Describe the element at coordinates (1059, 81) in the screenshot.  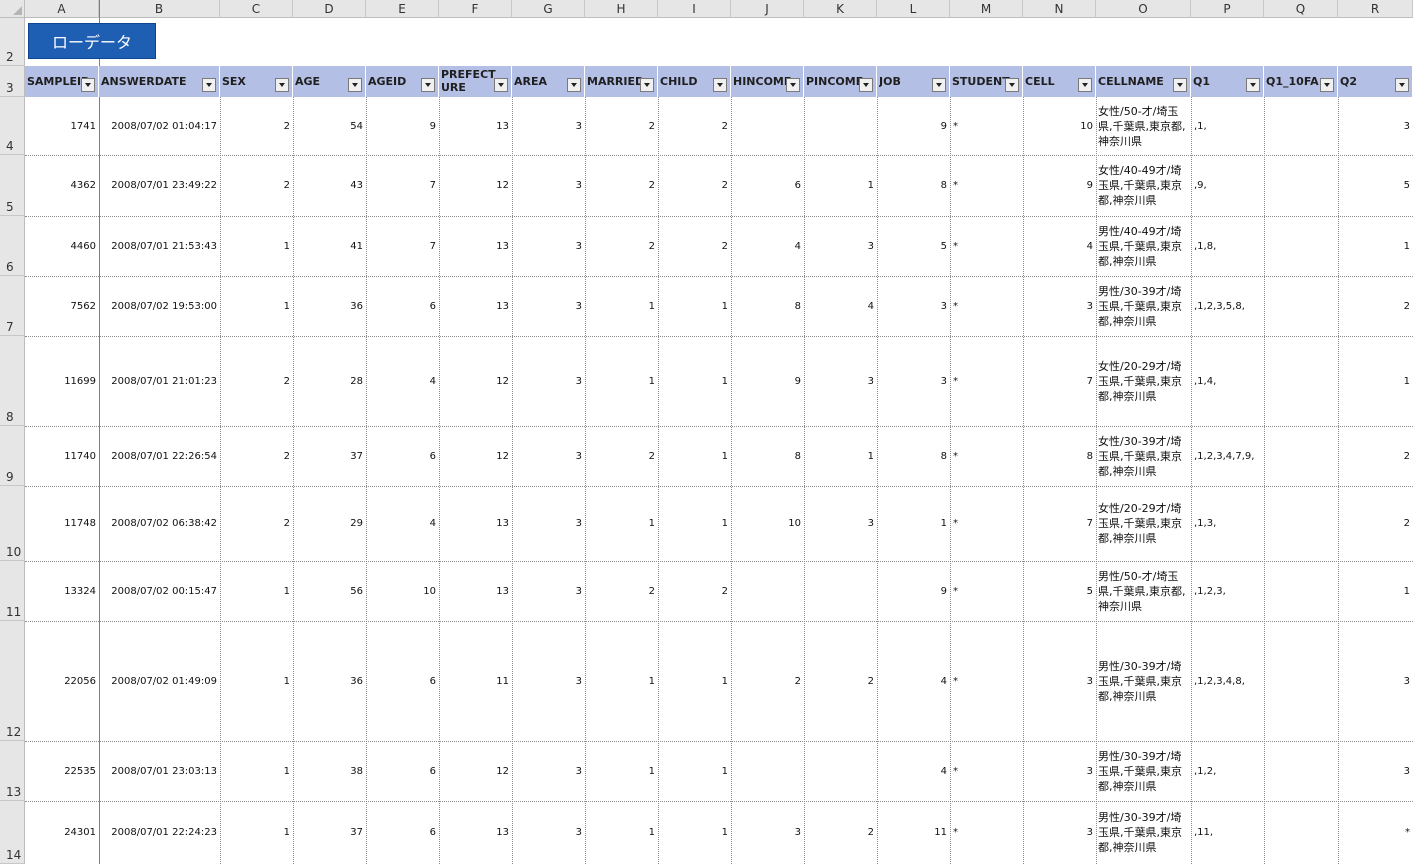
I see `header-cell-cell: CELL` at that location.